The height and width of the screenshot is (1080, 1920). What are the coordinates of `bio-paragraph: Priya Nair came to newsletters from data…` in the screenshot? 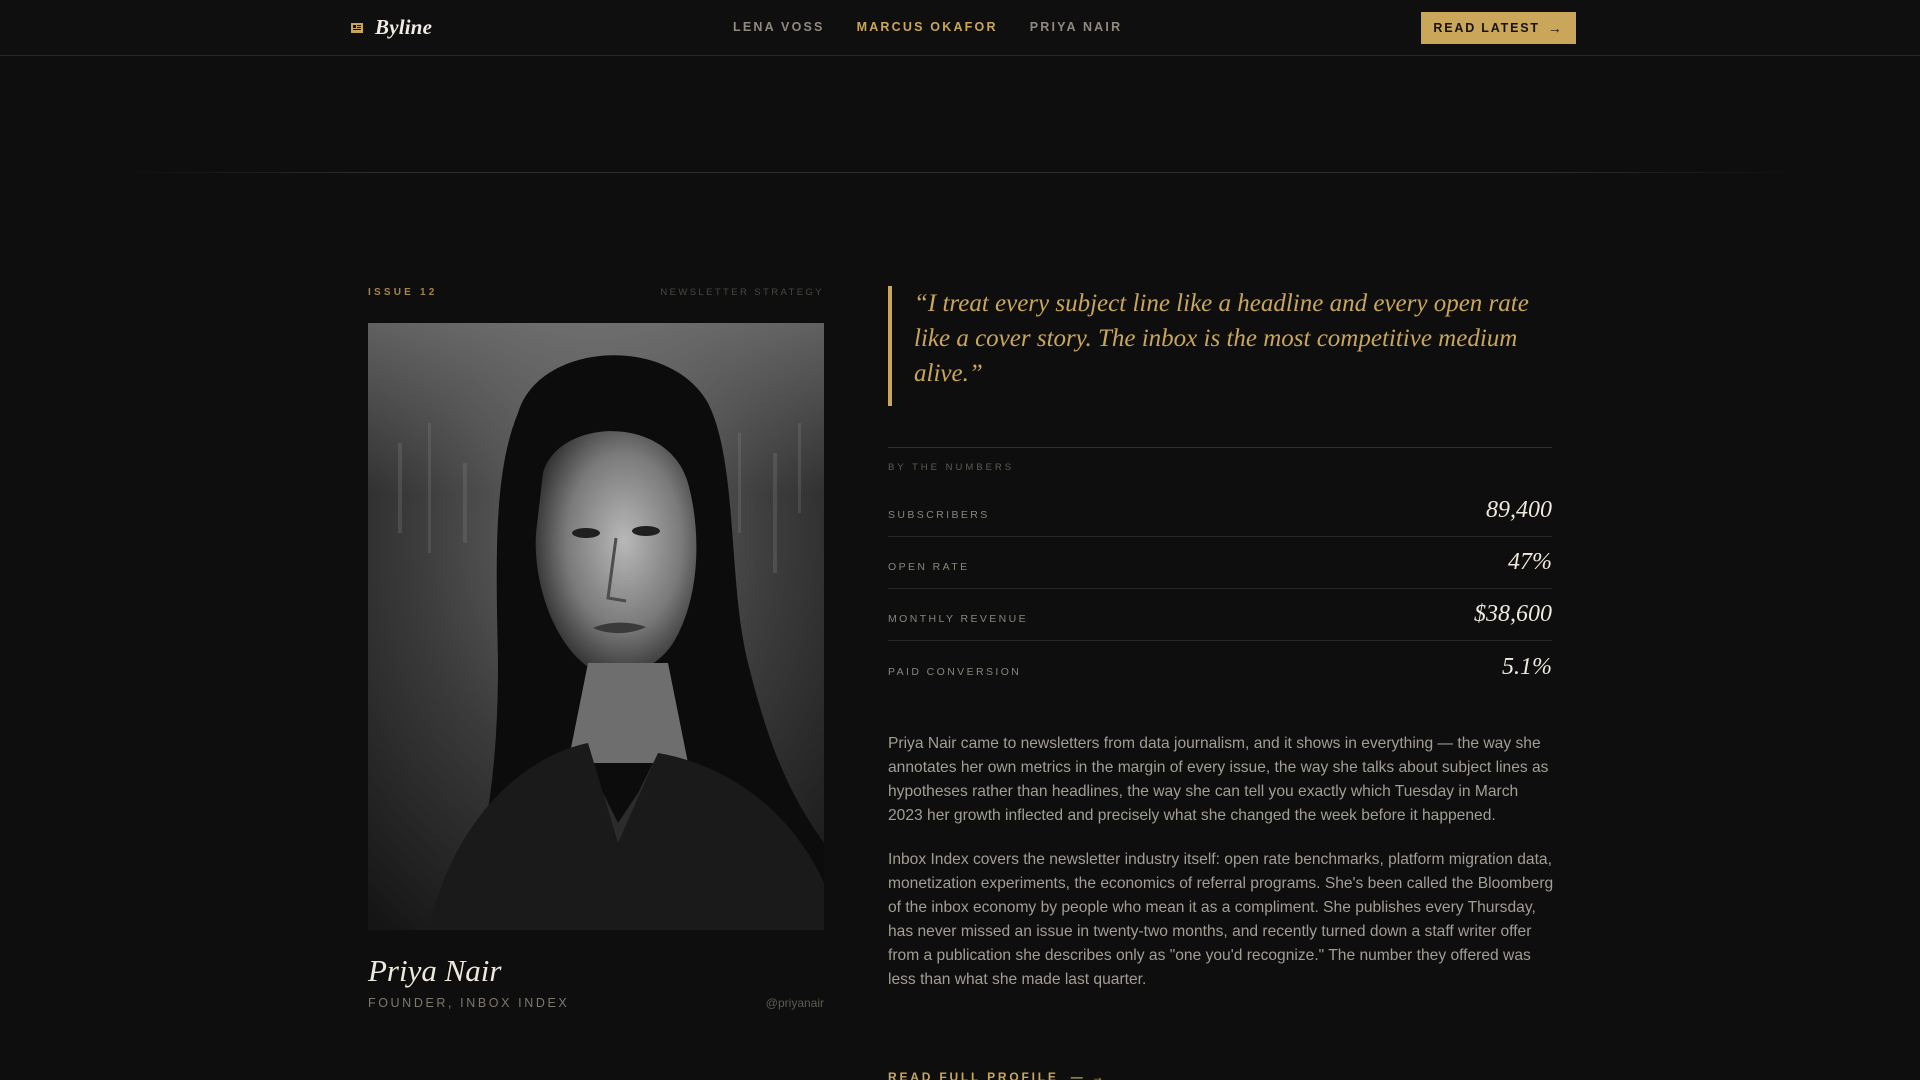 It's located at (1218, 779).